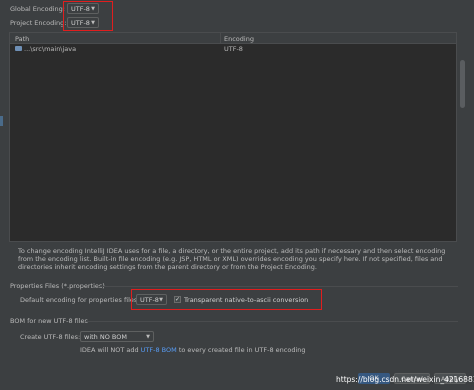 The width and height of the screenshot is (474, 390). What do you see at coordinates (405, 379) in the screenshot?
I see `watermark-text: https://blog.csdn.net/weixin_42168816` at bounding box center [405, 379].